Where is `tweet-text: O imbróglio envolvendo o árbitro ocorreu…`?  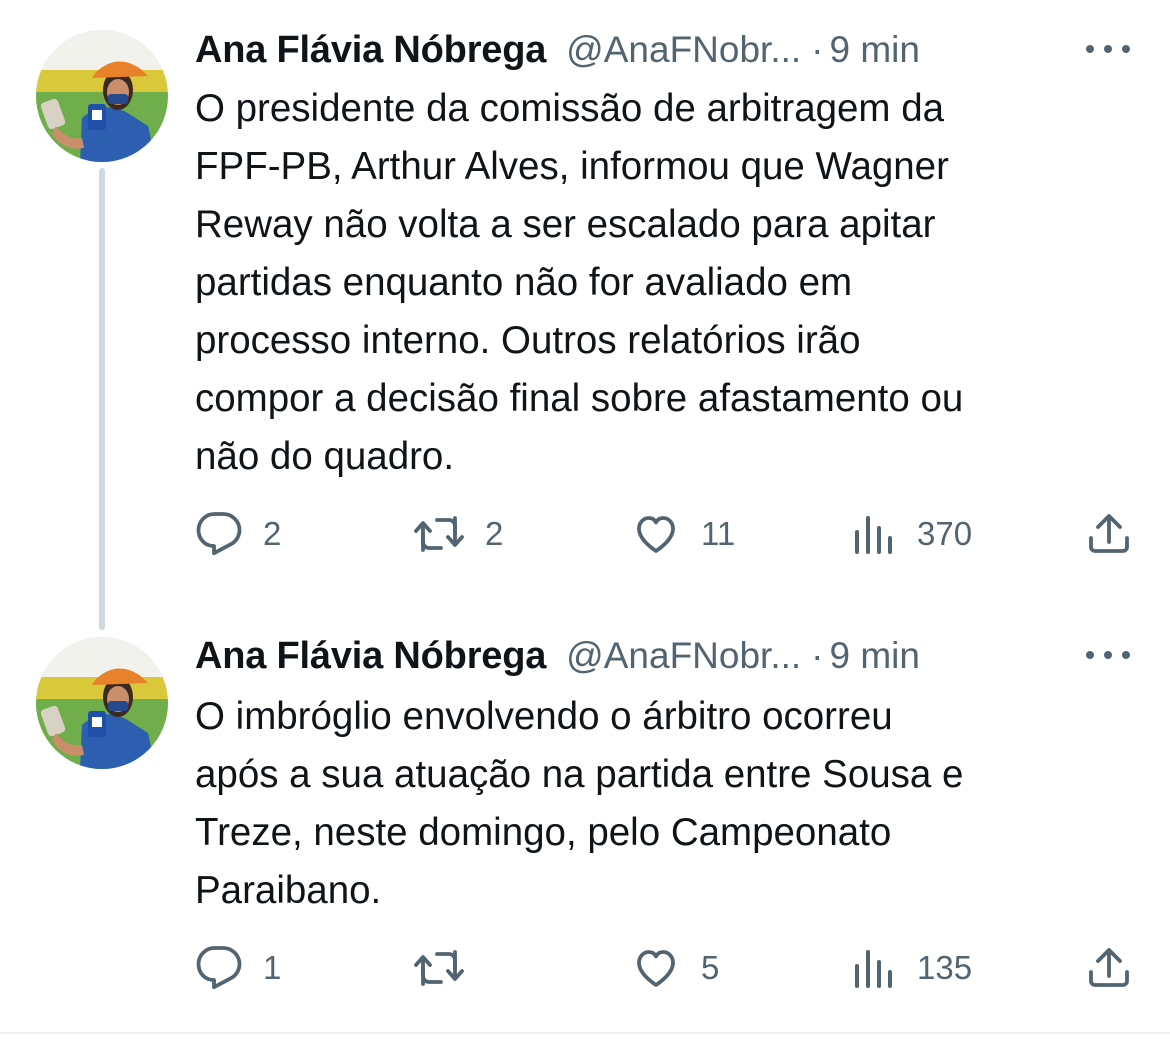
tweet-text: O imbróglio envolvendo o árbitro ocorreu… is located at coordinates (579, 803).